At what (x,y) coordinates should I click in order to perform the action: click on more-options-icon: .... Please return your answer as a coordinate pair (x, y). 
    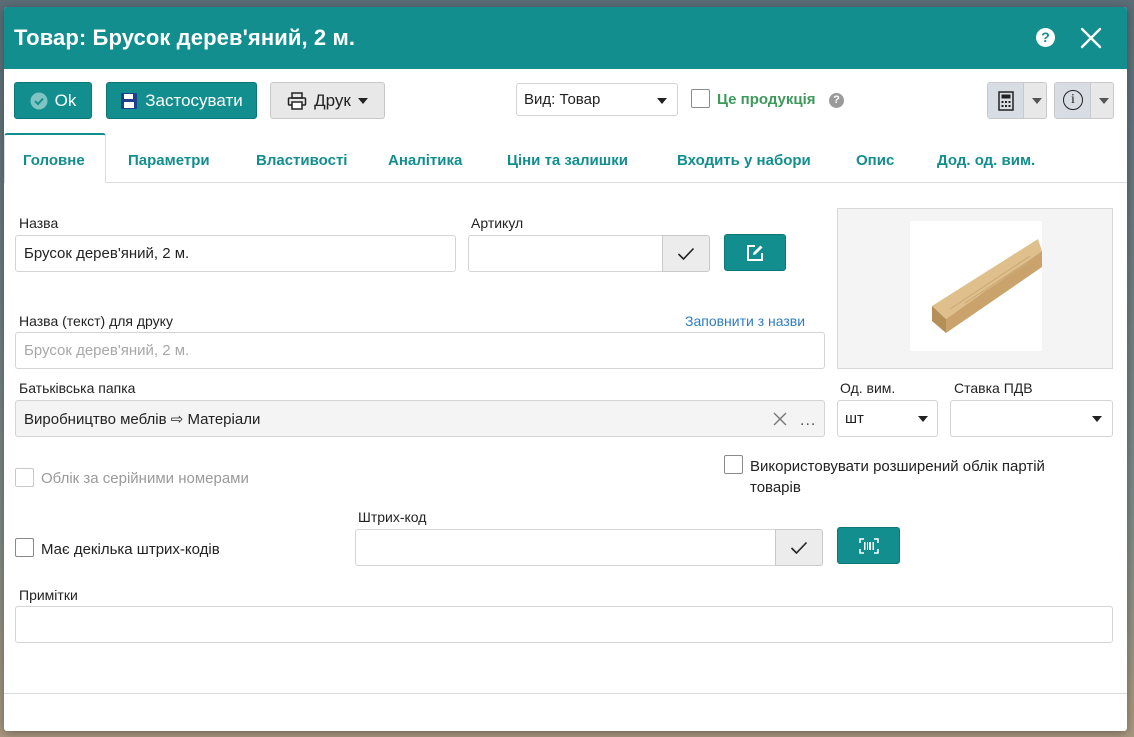
    Looking at the image, I should click on (808, 421).